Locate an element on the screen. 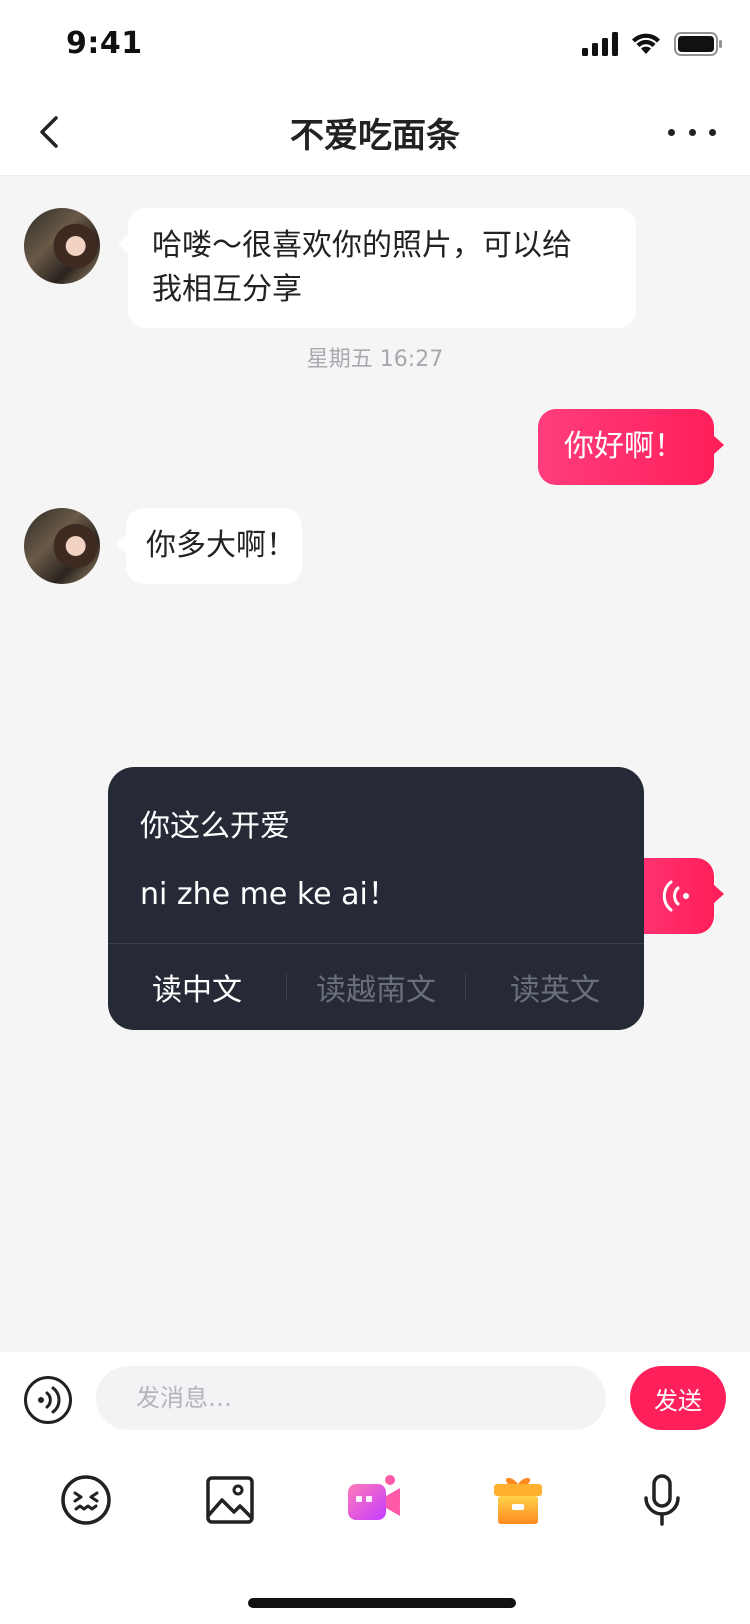 The width and height of the screenshot is (750, 1624). navigation-bar: 不爱吃面条 is located at coordinates (375, 132).